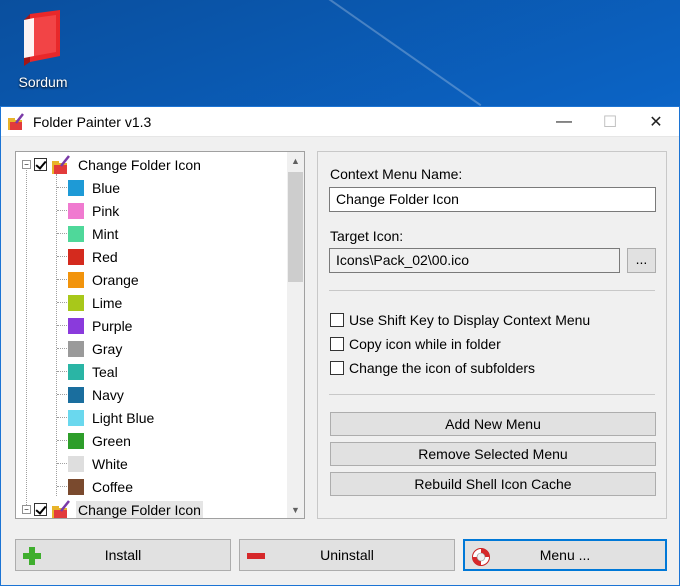 This screenshot has height=586, width=680. I want to click on lifebuoy-icon, so click(481, 557).